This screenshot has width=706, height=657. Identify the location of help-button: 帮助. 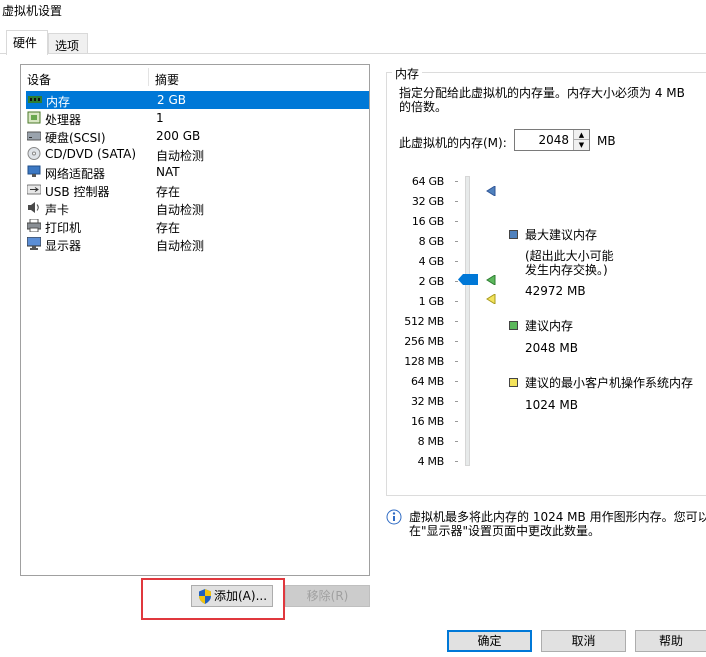
(670, 641).